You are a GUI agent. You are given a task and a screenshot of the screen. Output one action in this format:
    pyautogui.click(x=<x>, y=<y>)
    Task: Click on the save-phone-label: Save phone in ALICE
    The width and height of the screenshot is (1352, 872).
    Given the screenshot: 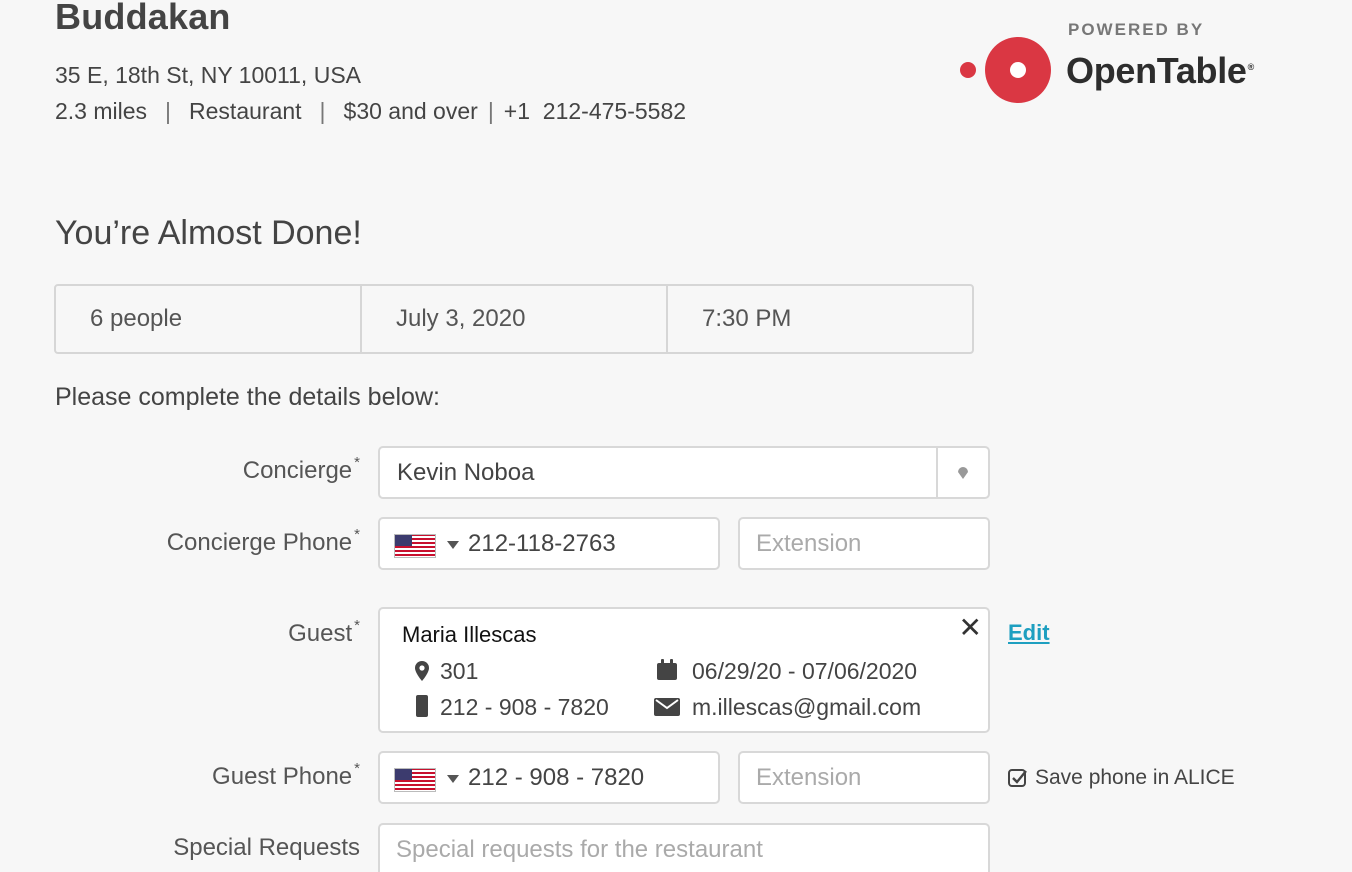 What is the action you would take?
    pyautogui.click(x=1135, y=777)
    